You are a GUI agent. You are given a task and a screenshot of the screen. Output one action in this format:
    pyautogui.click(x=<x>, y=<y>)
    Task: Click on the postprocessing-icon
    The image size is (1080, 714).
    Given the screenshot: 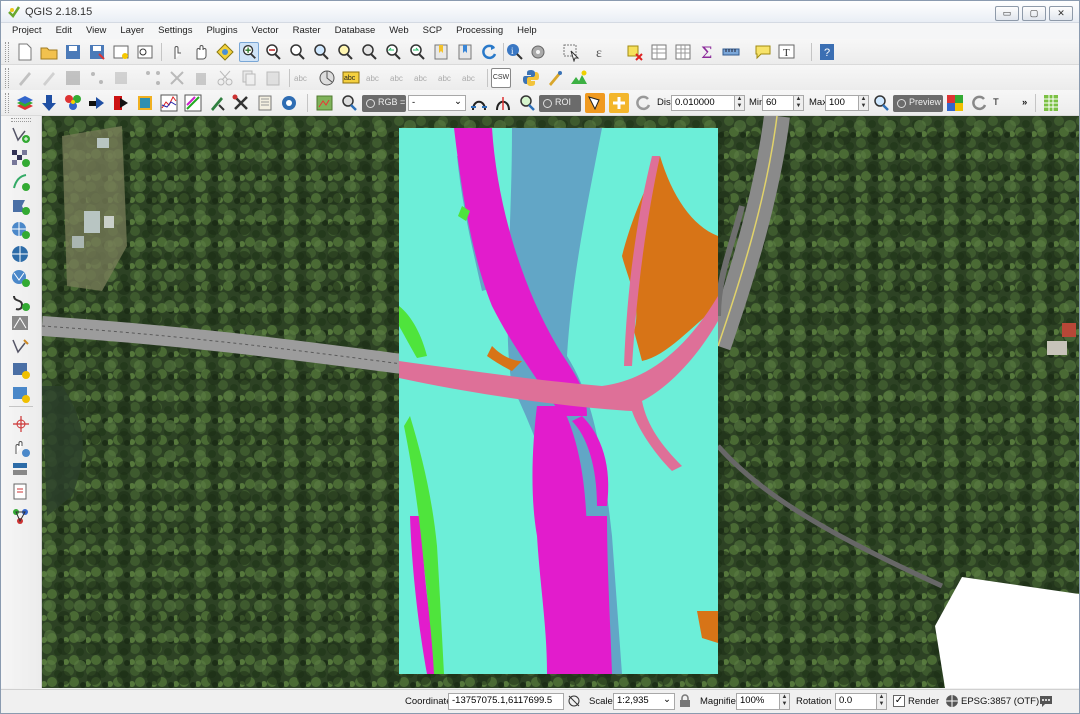 What is the action you would take?
    pyautogui.click(x=121, y=103)
    